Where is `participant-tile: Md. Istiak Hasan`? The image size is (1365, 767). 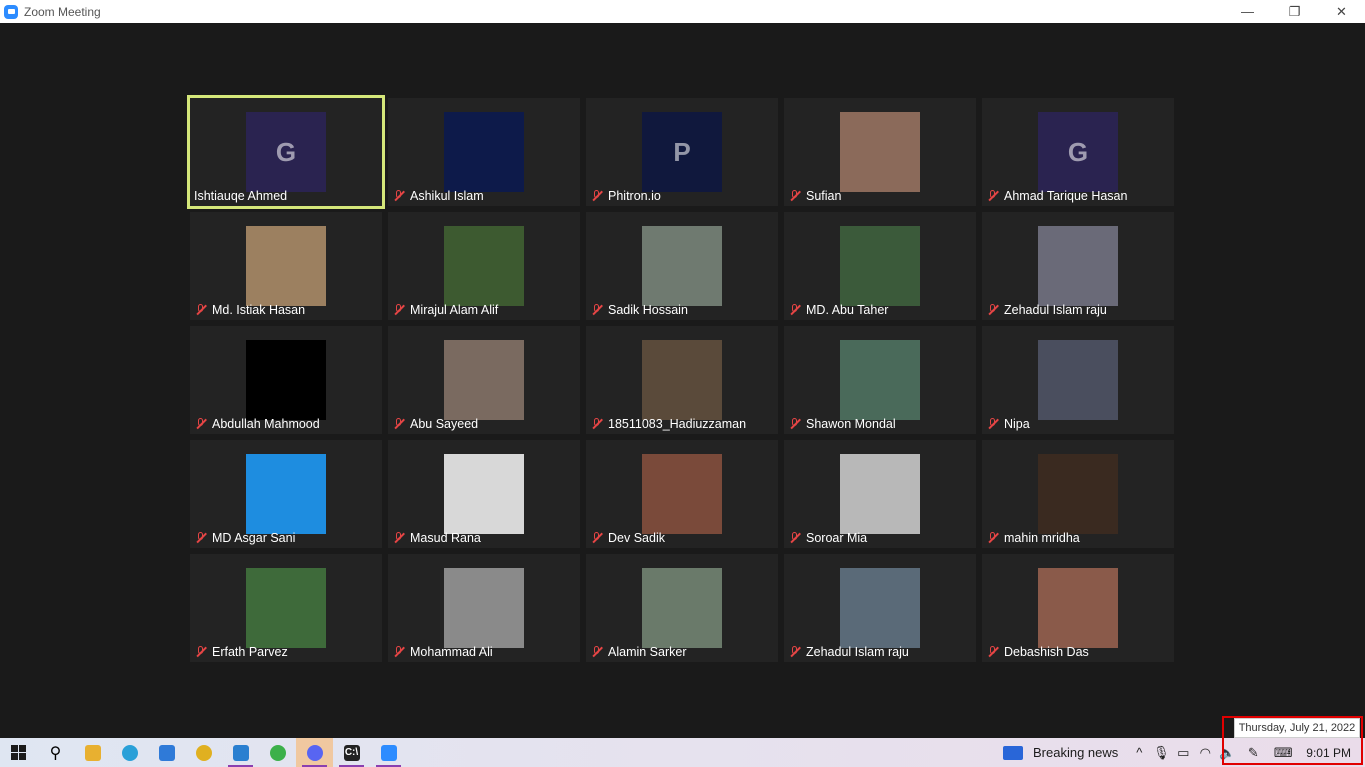
participant-tile: Md. Istiak Hasan is located at coordinates (286, 266).